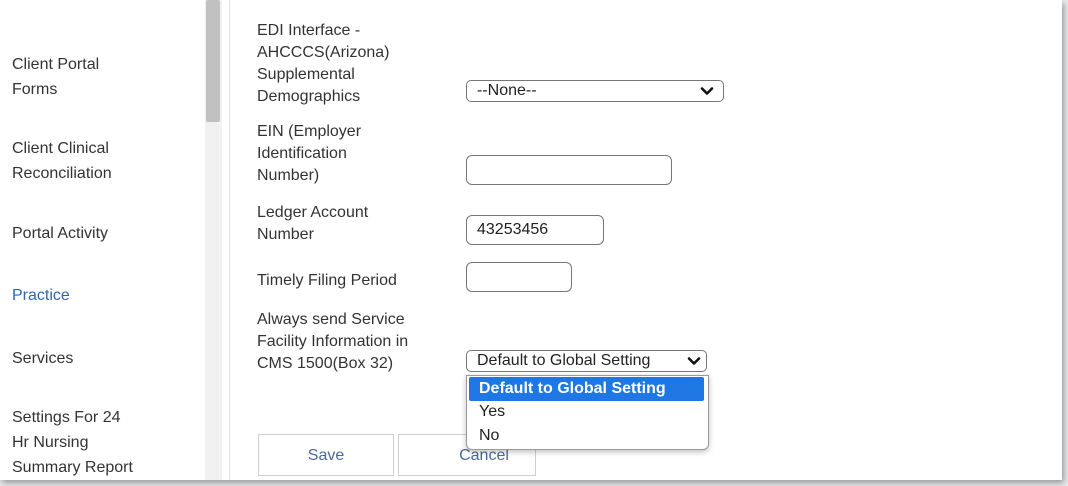  Describe the element at coordinates (102, 233) in the screenshot. I see `sidebar-item-portal-activity: Portal Activity` at that location.